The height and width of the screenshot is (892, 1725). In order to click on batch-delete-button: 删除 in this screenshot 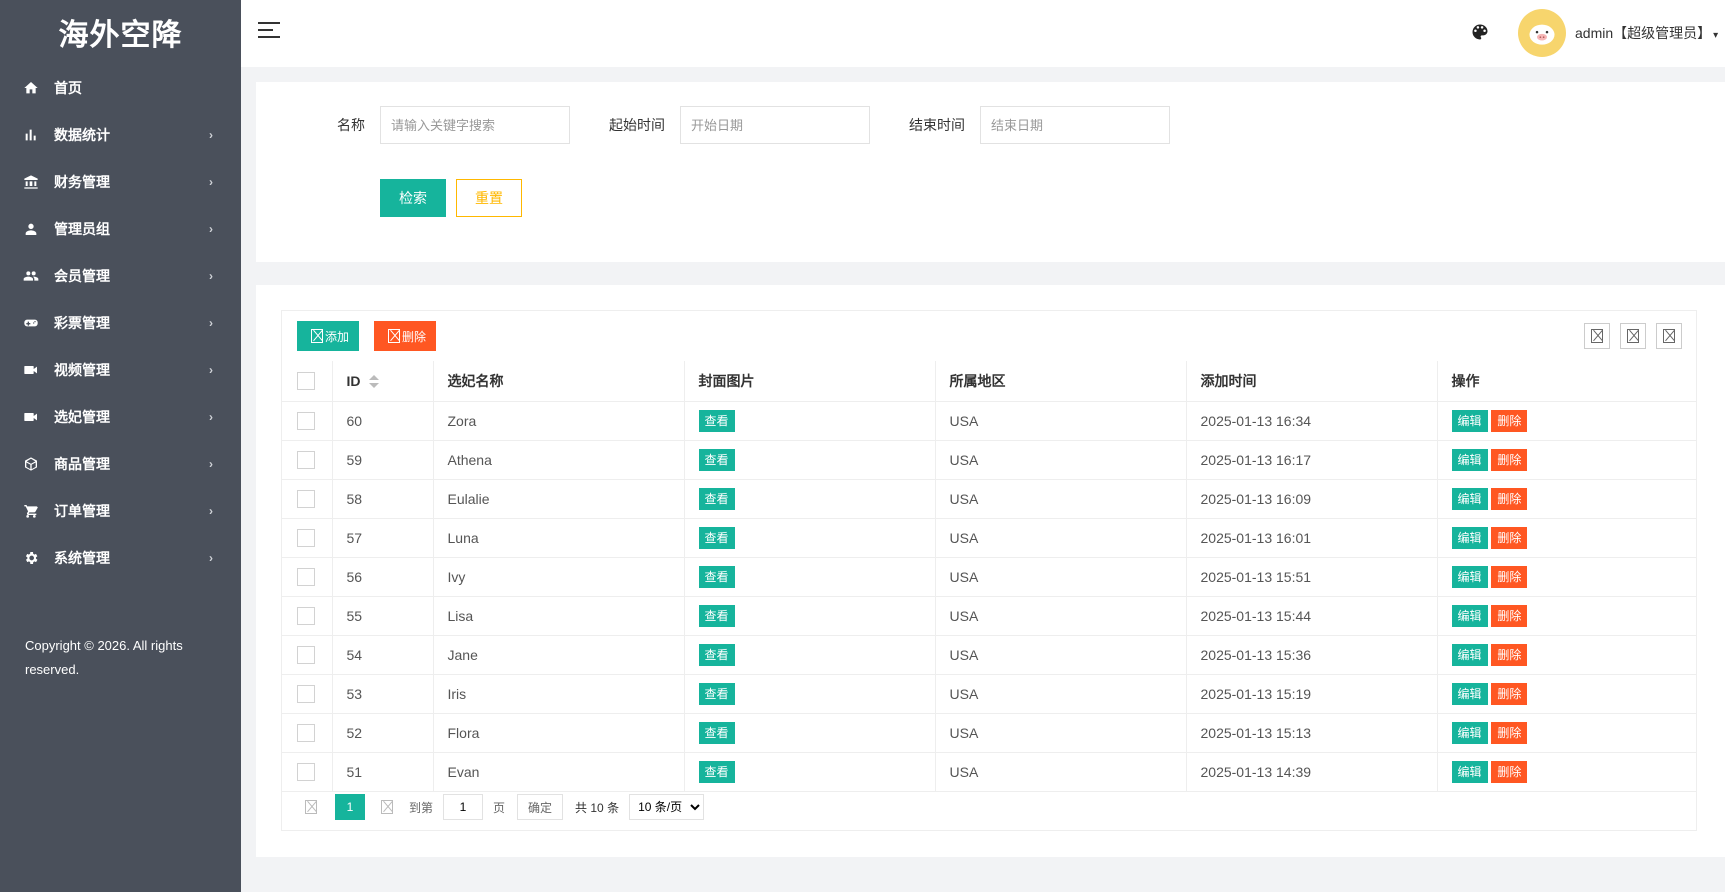, I will do `click(405, 336)`.